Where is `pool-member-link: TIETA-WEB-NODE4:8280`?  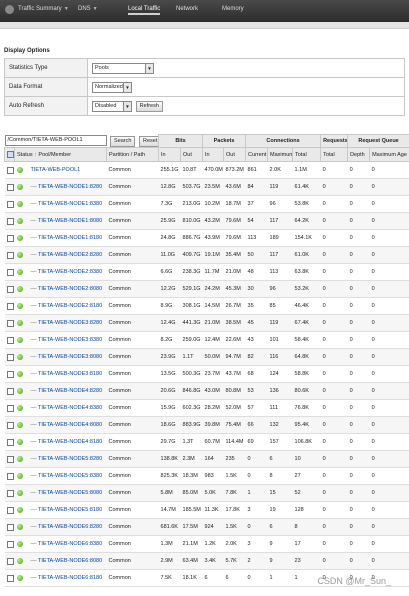 pool-member-link: TIETA-WEB-NODE4:8280 is located at coordinates (70, 391).